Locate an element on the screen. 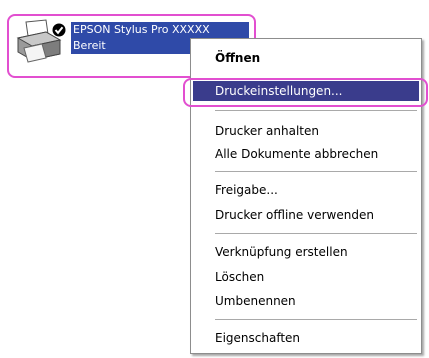 The image size is (429, 358). menu-item-delete: Löschen is located at coordinates (239, 277).